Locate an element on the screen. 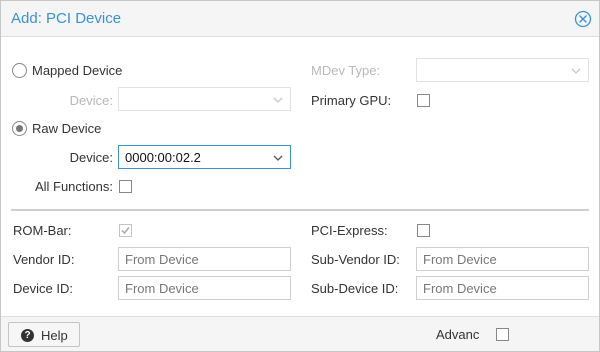  mapped-device-combo is located at coordinates (204, 99).